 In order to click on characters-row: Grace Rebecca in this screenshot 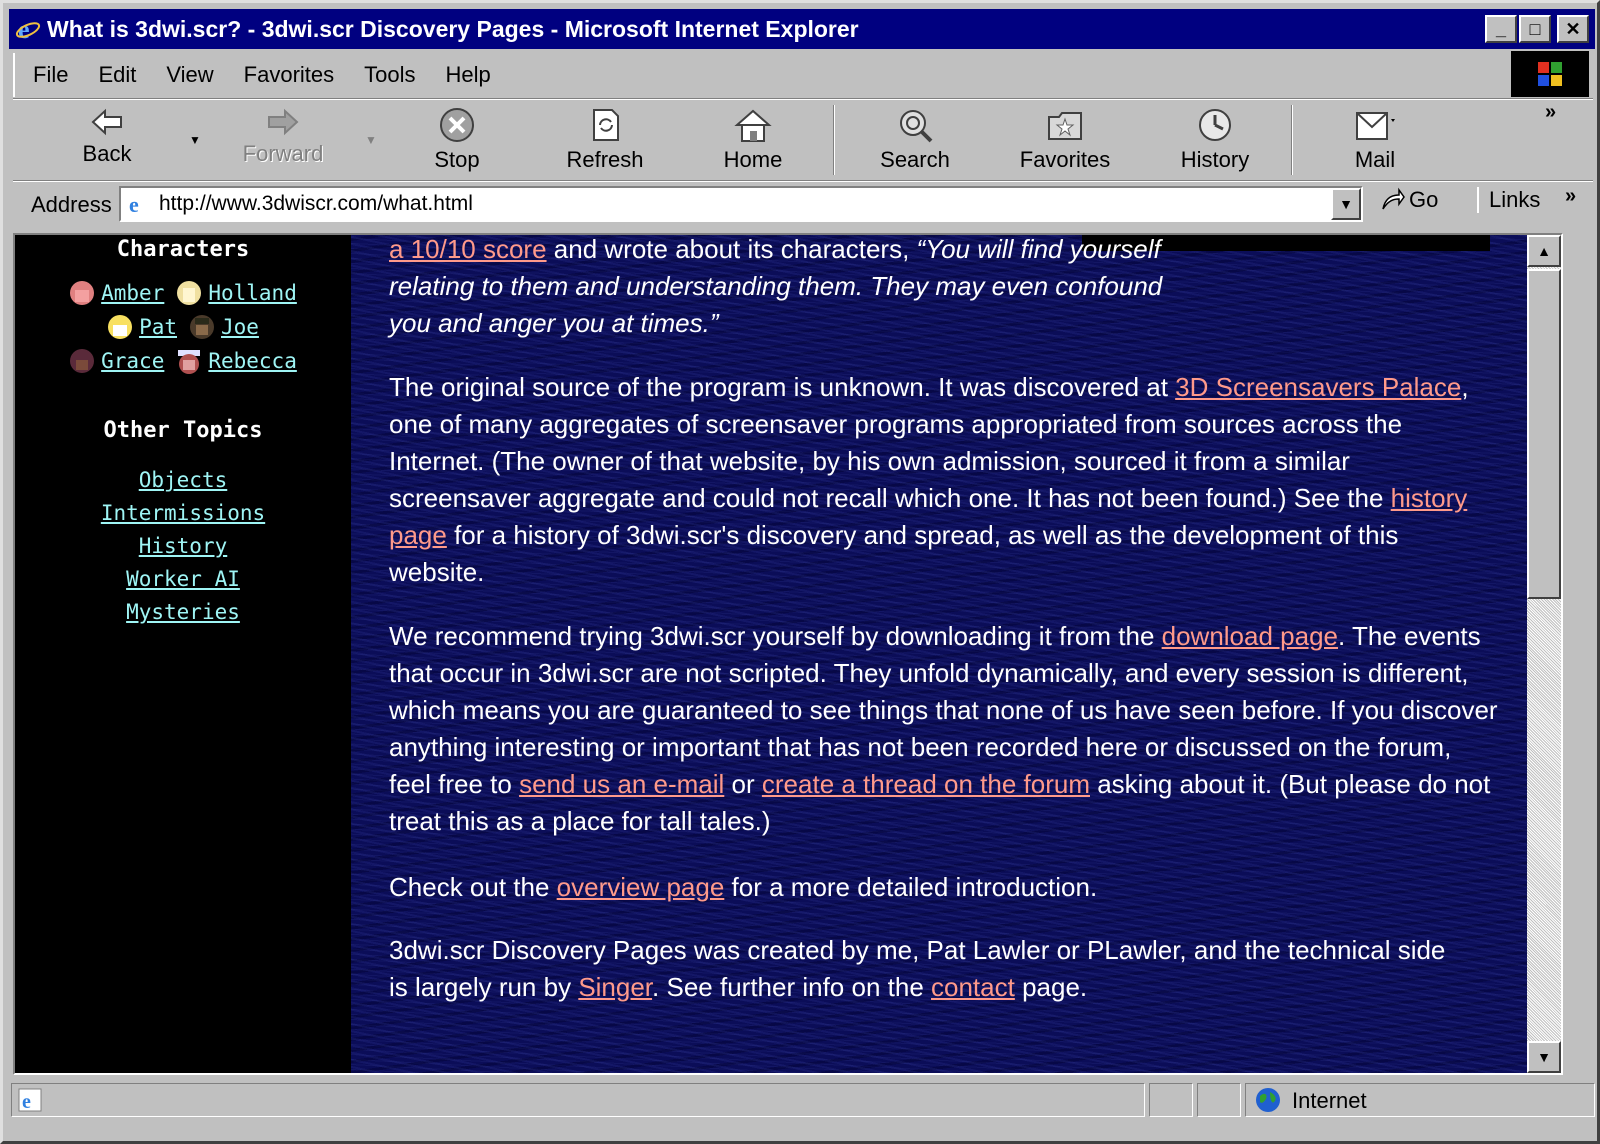, I will do `click(183, 361)`.